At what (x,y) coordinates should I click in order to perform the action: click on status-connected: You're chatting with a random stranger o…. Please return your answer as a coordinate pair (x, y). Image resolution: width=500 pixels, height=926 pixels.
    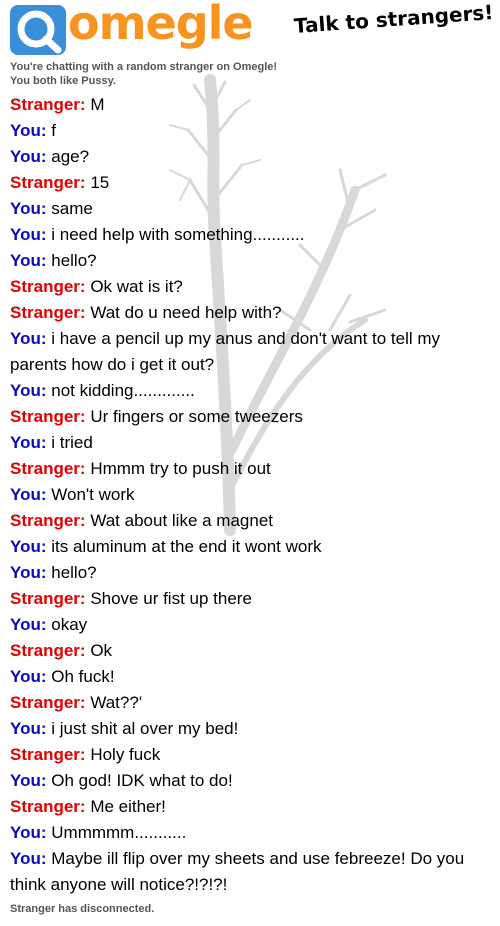
    Looking at the image, I should click on (144, 67).